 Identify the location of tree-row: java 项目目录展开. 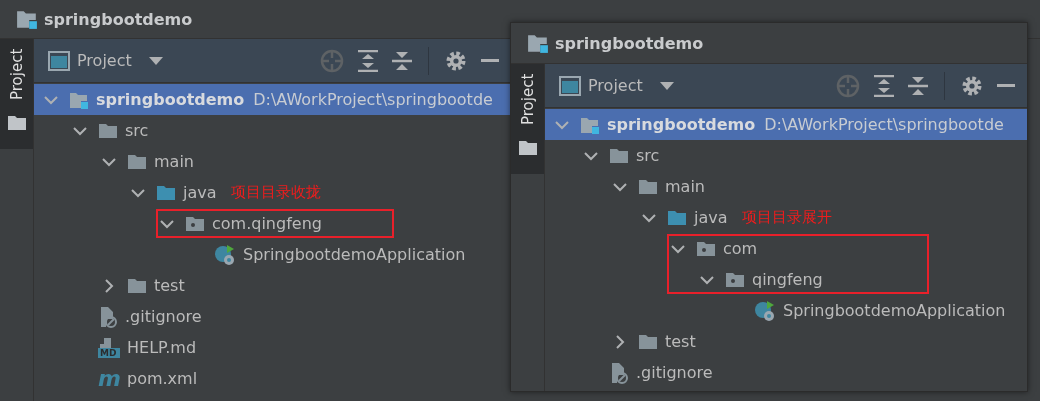
(786, 217).